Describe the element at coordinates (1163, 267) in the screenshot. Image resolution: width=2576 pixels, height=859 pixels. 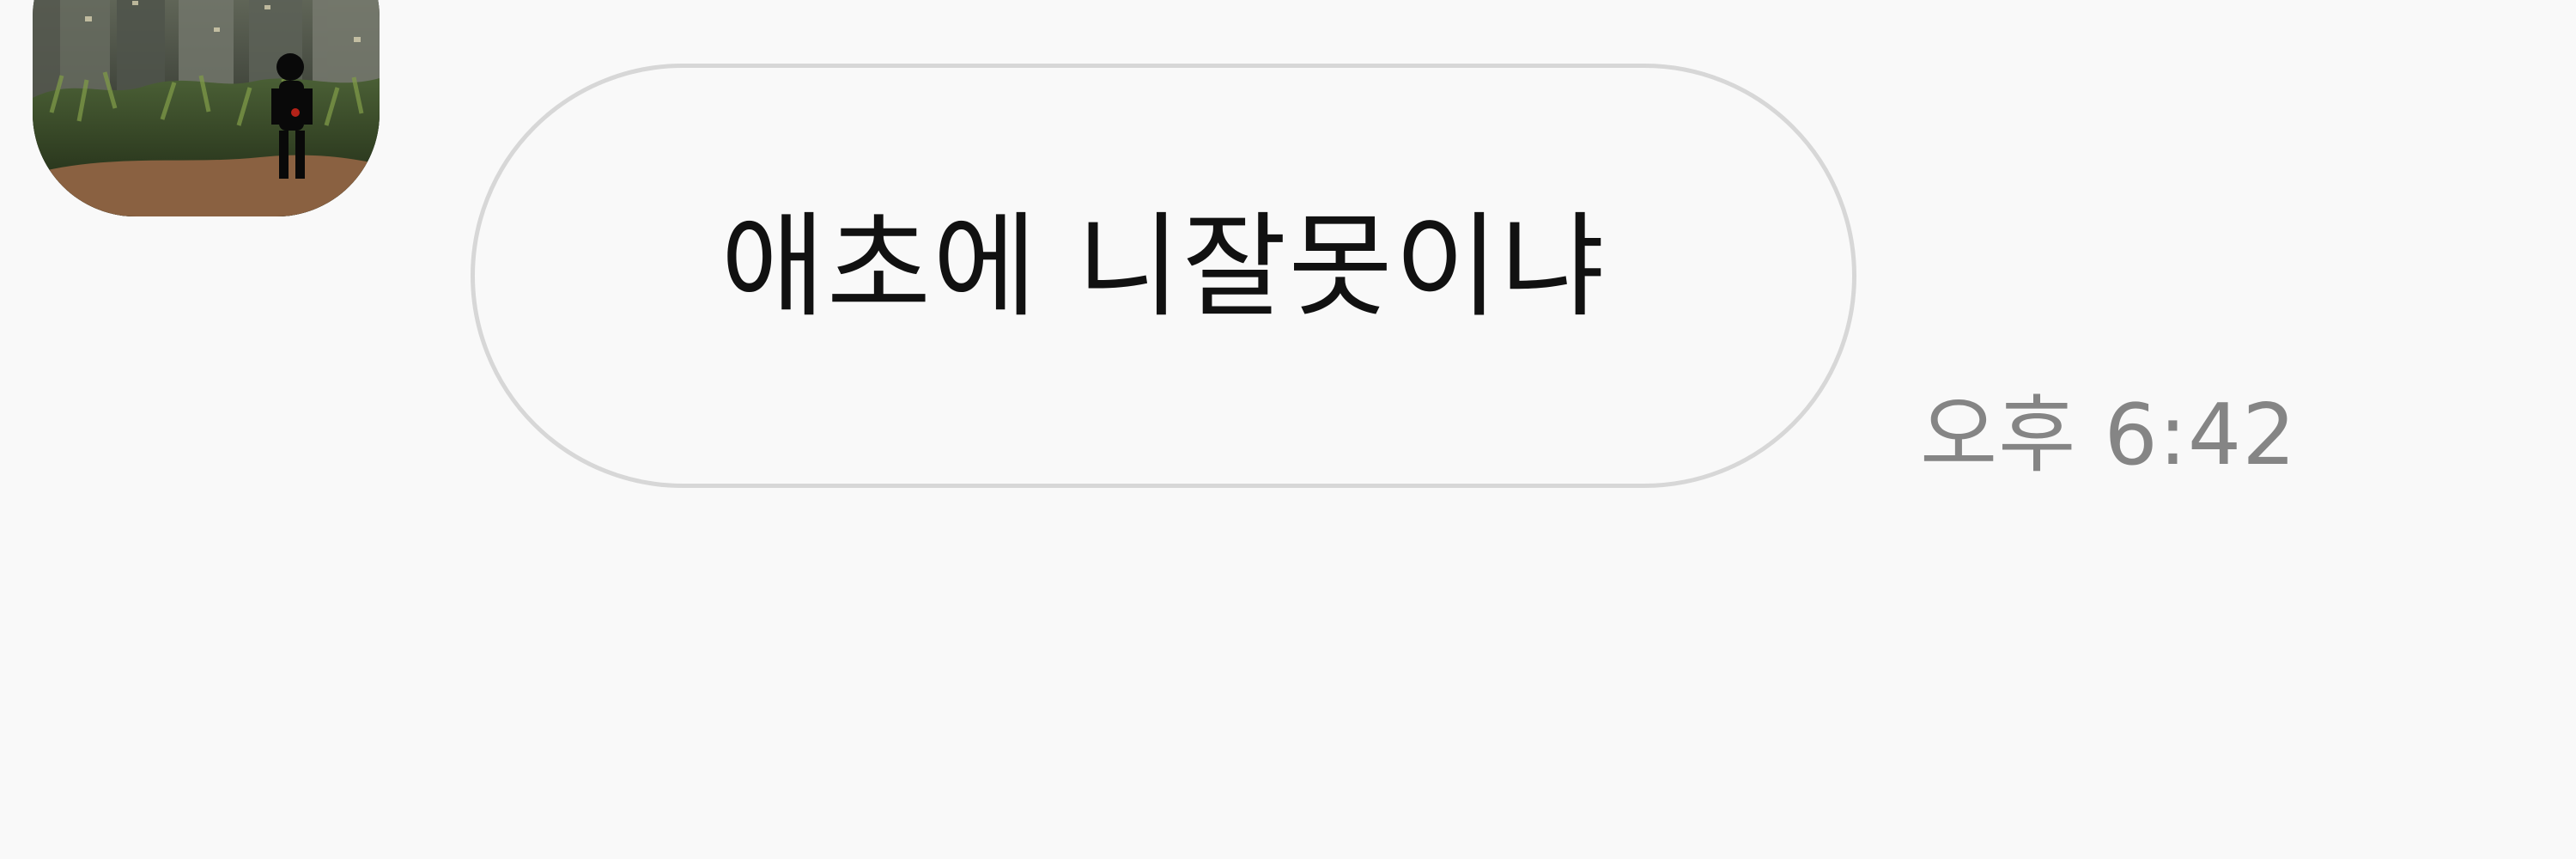
I see `message-text: 애초에 니잘못이냐` at that location.